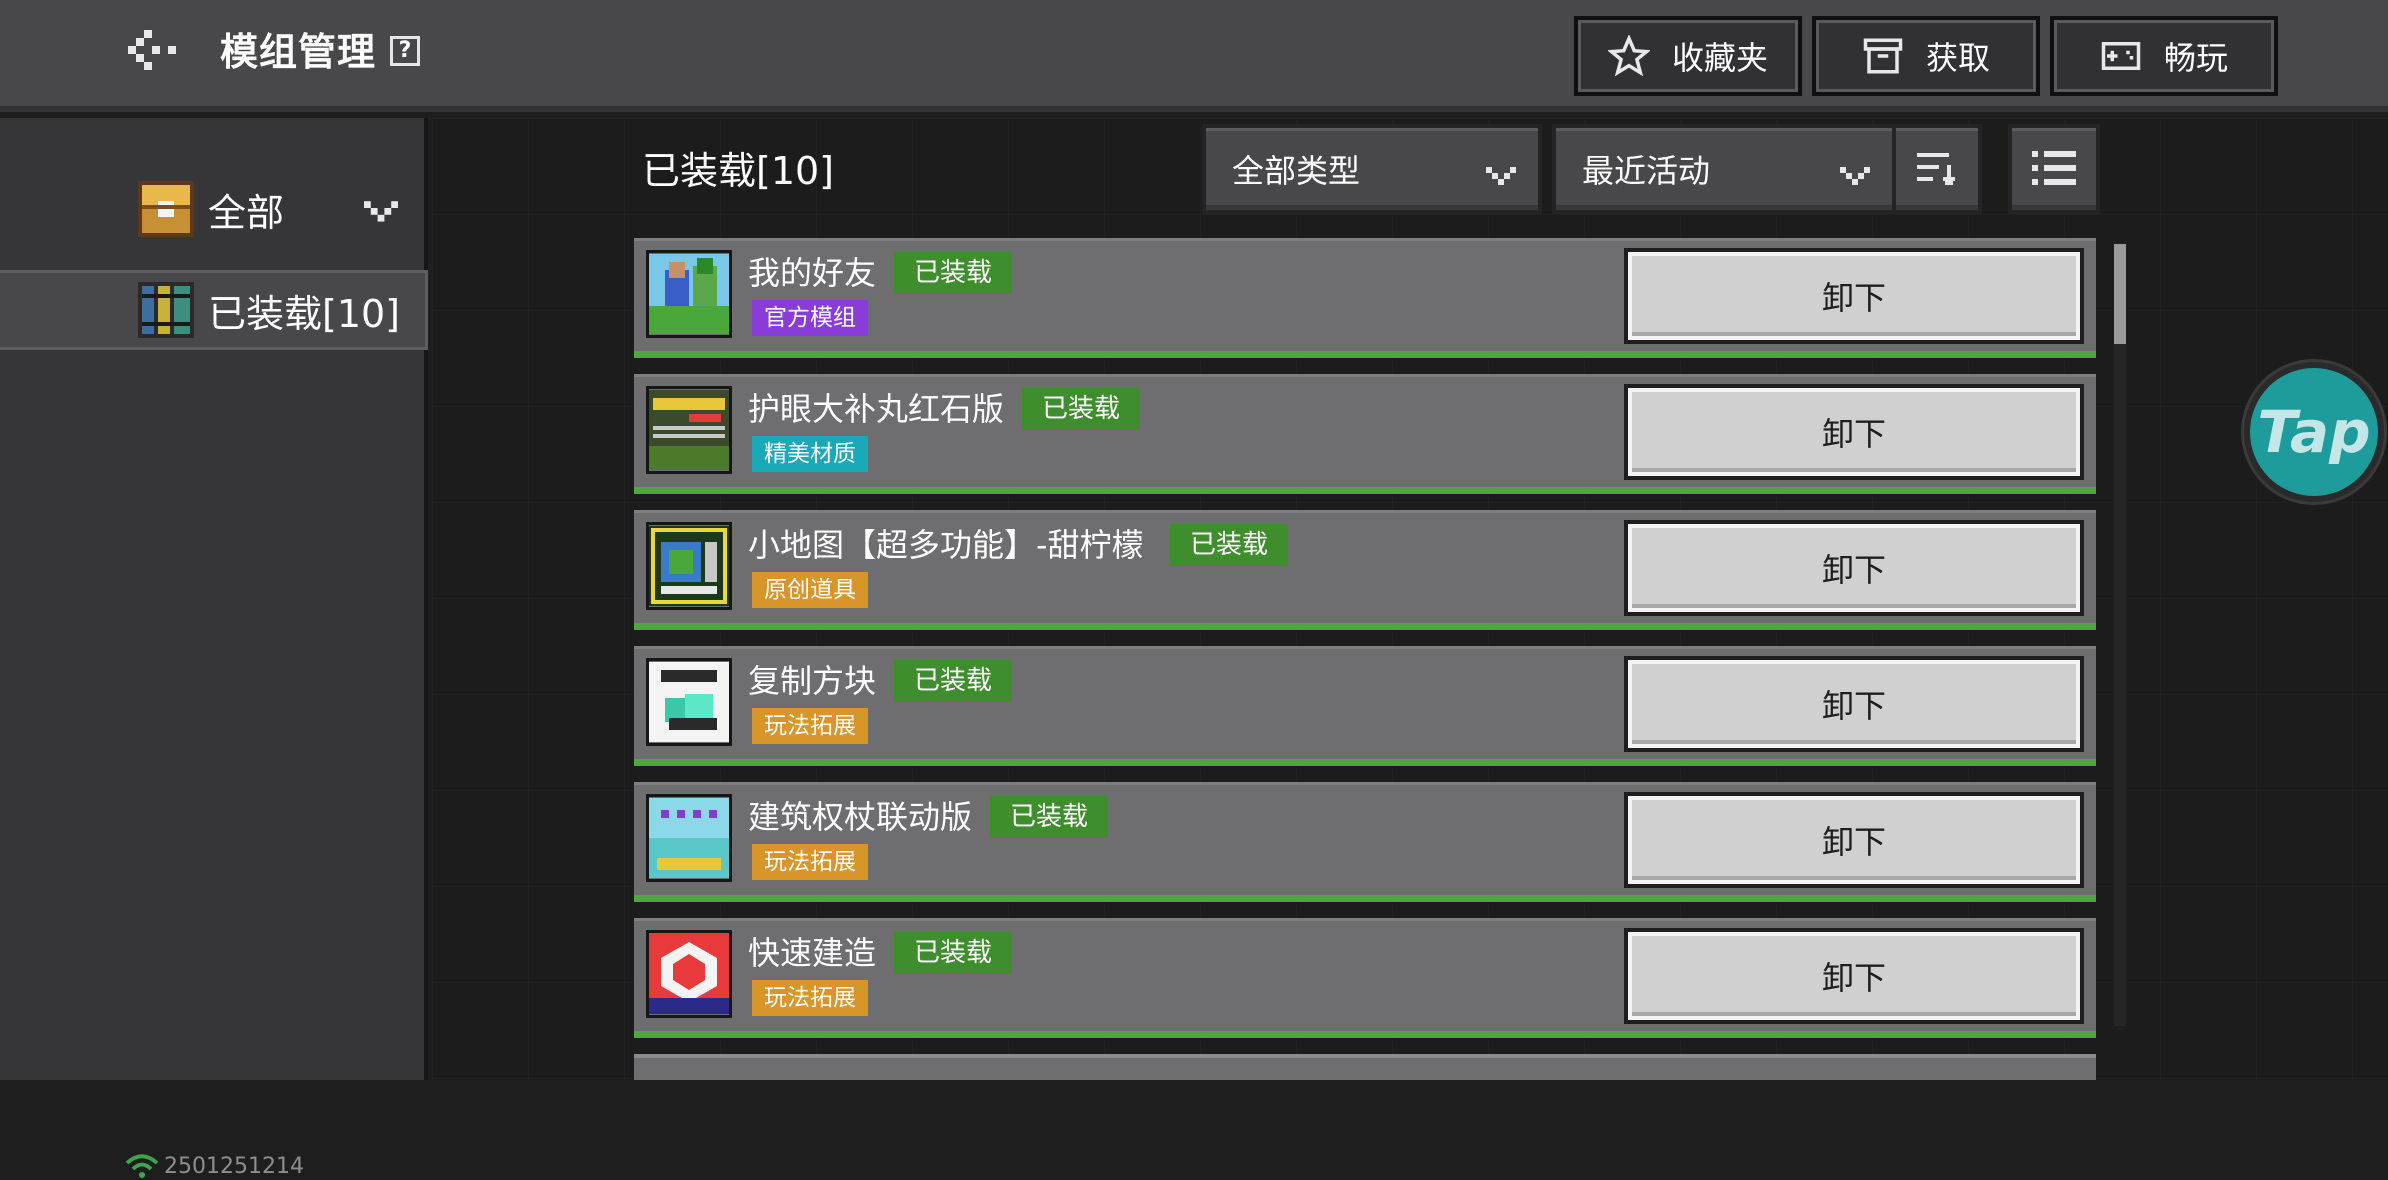 Image resolution: width=2388 pixels, height=1180 pixels. I want to click on play-button: 畅玩, so click(2164, 56).